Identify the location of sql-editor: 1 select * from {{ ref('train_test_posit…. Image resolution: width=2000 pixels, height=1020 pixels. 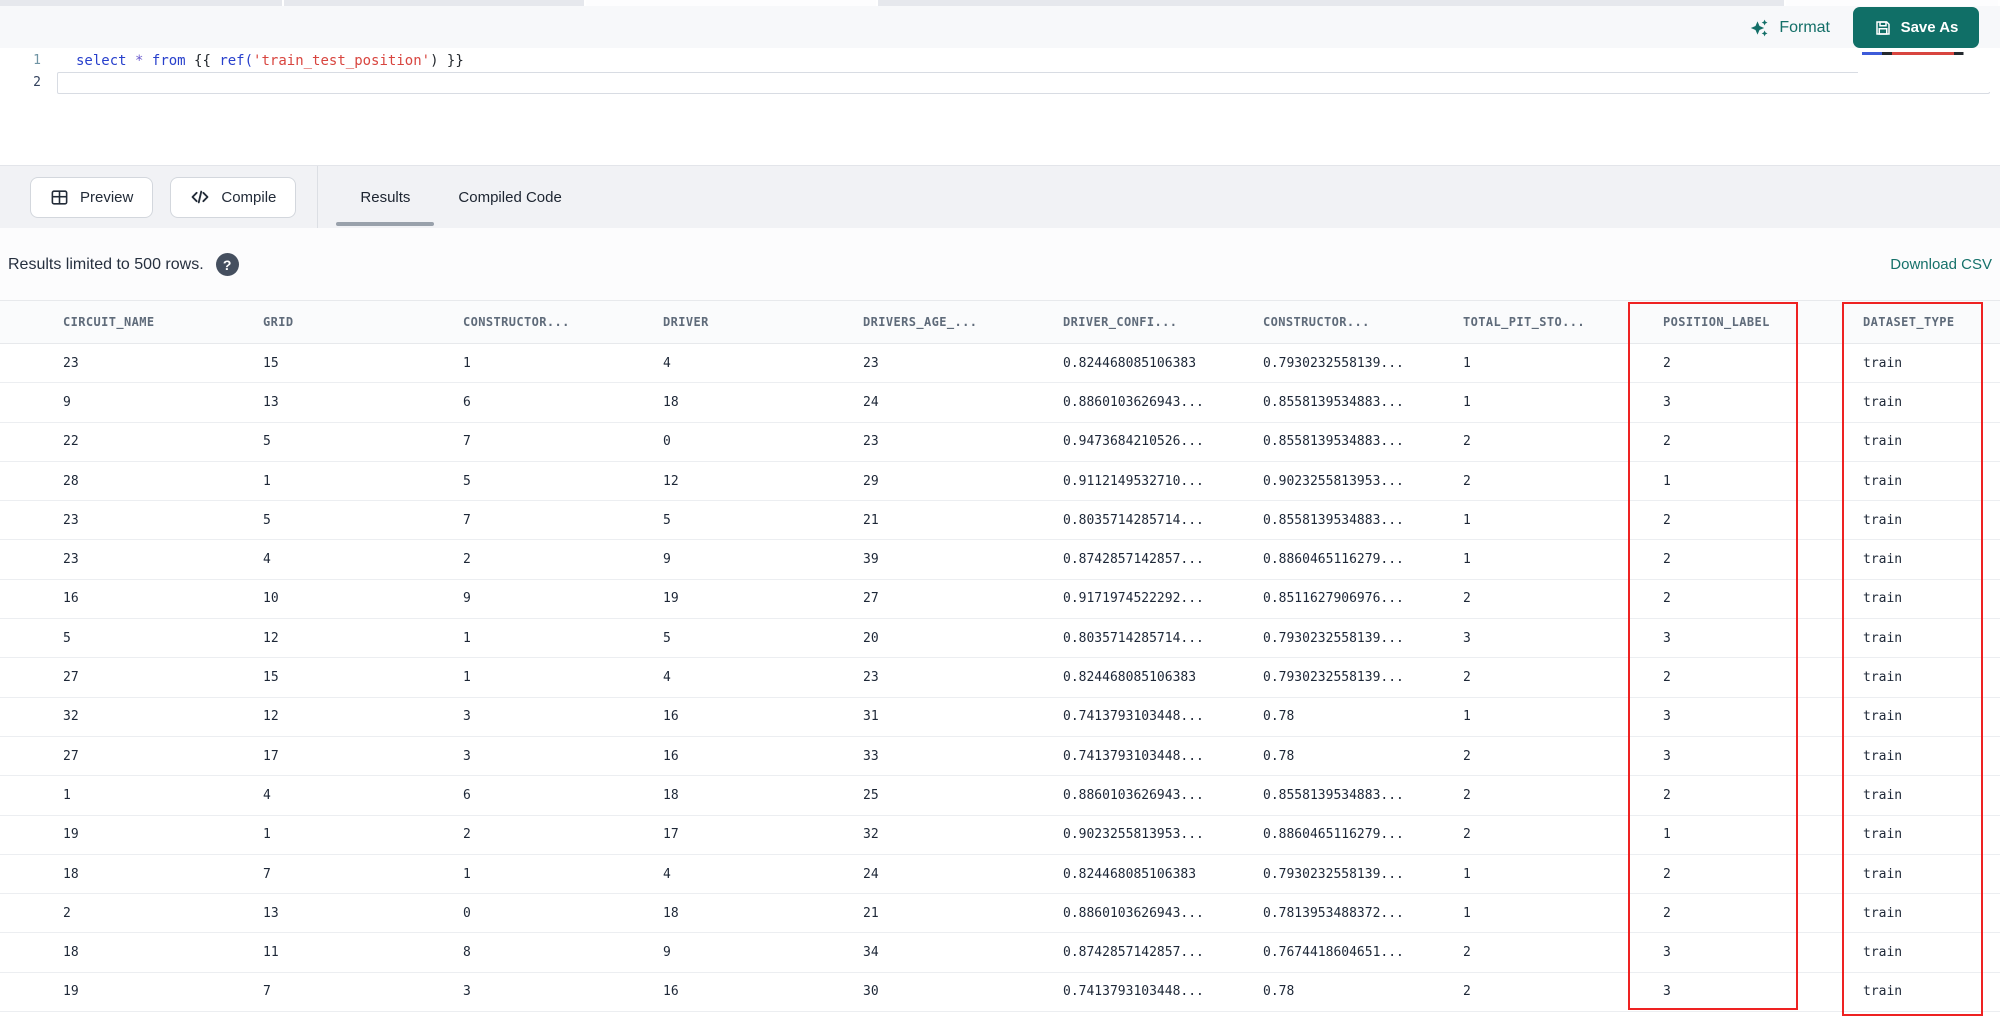
(1000, 106).